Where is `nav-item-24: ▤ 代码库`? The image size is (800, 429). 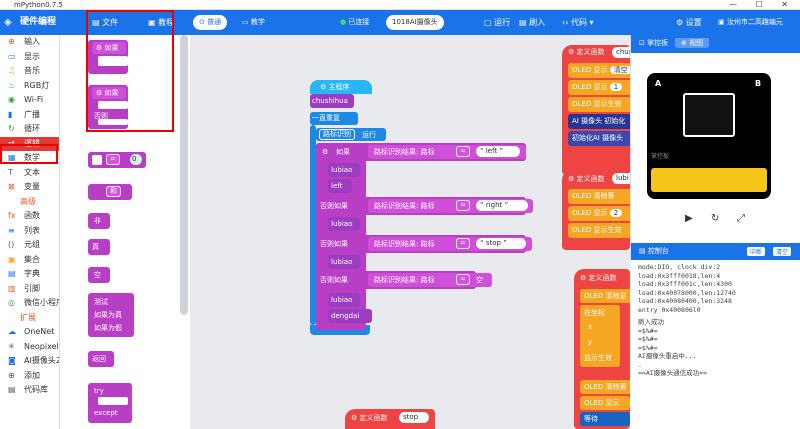
nav-item-24: ▤ 代码库 is located at coordinates (29, 390).